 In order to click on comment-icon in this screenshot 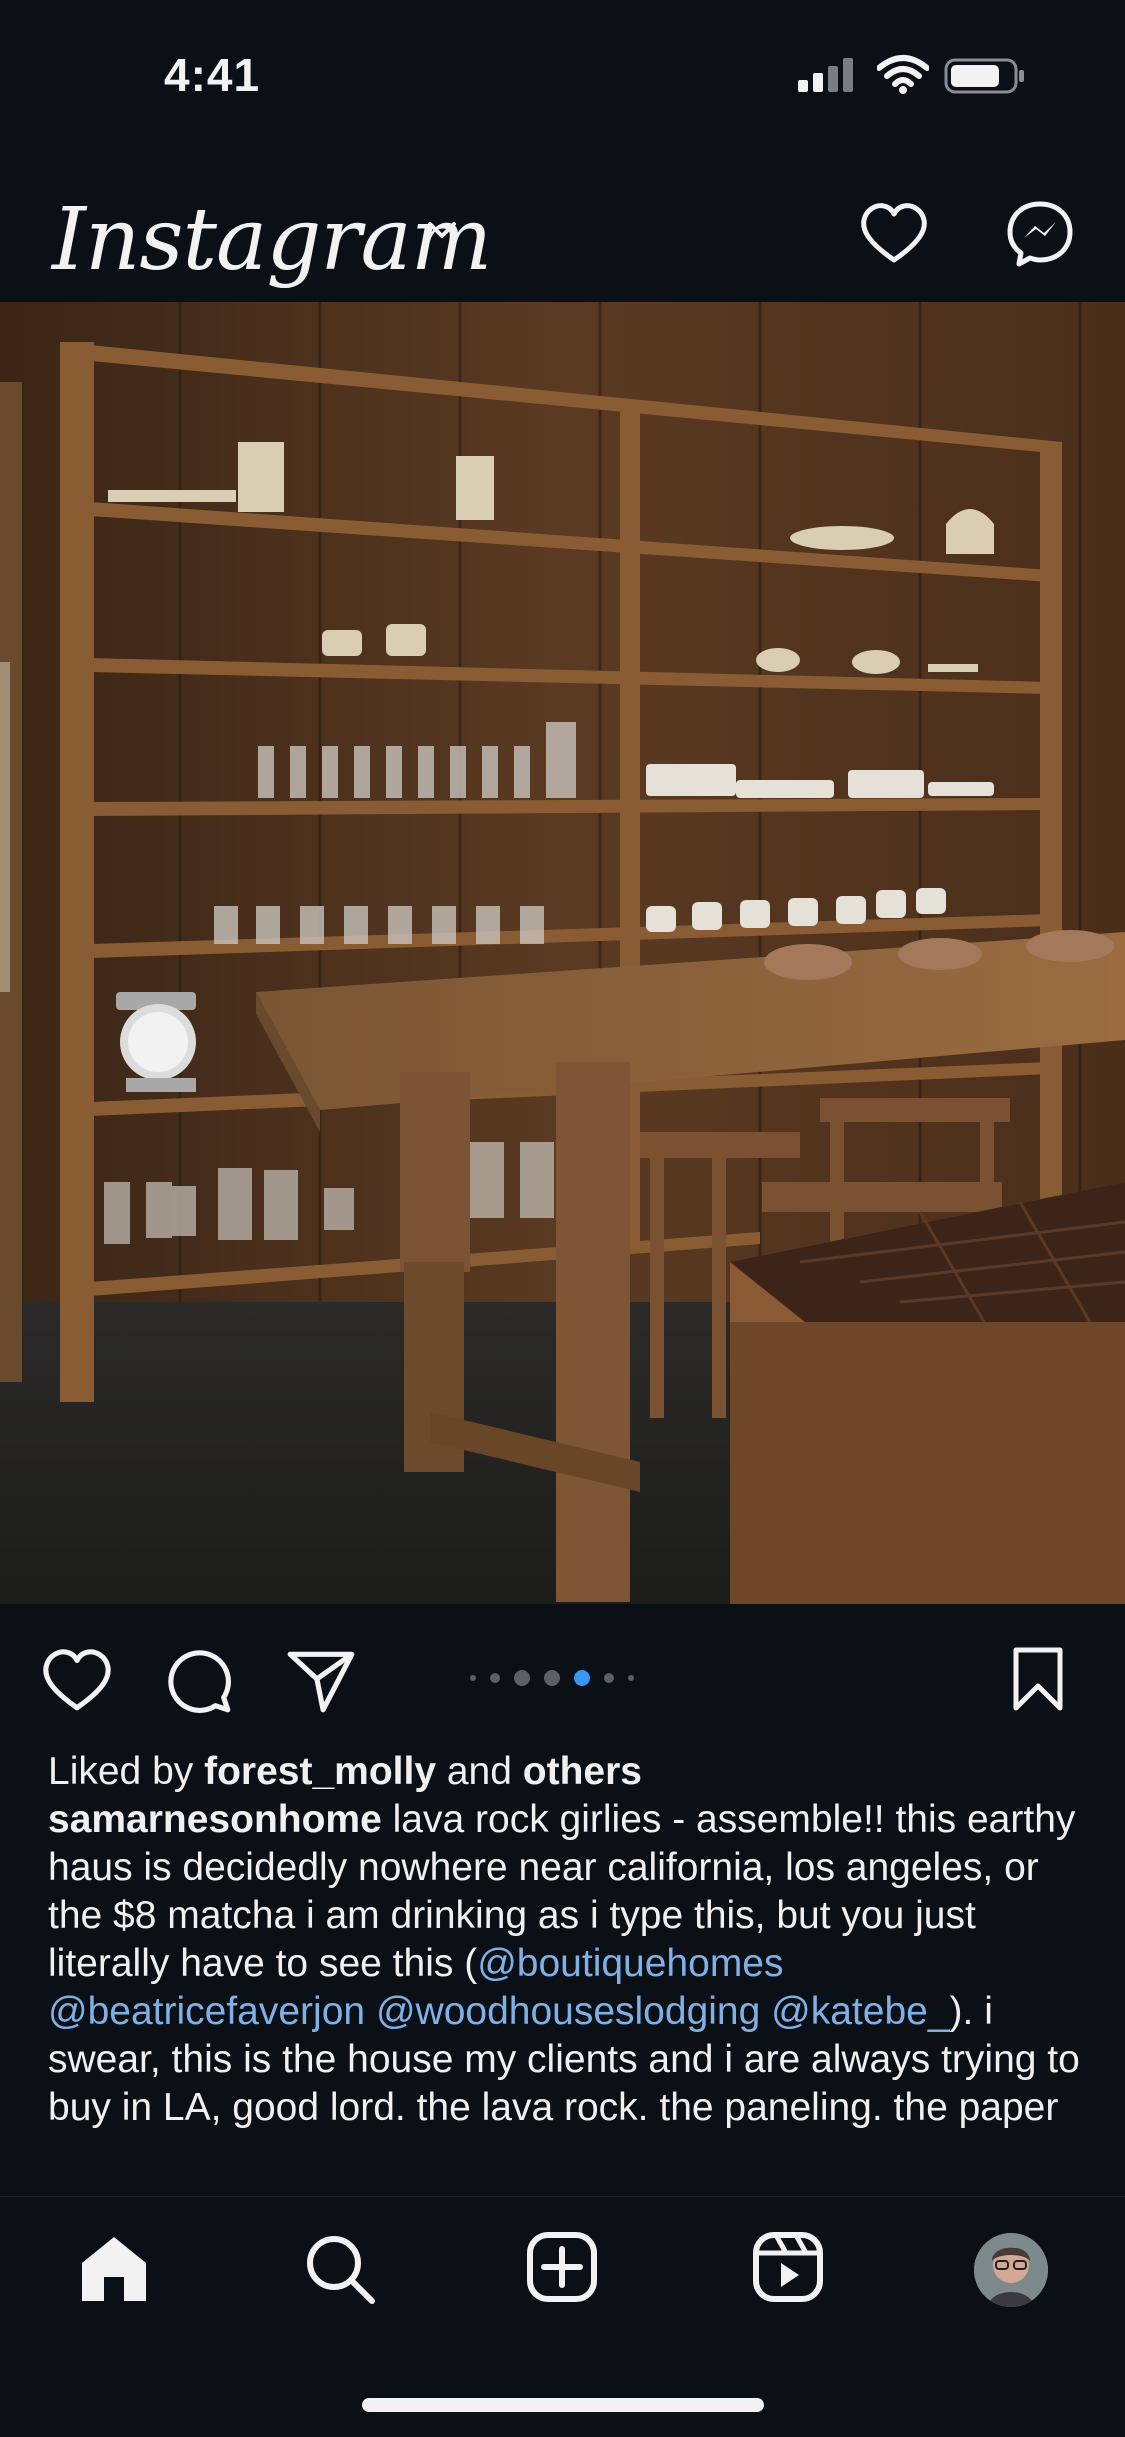, I will do `click(199, 1681)`.